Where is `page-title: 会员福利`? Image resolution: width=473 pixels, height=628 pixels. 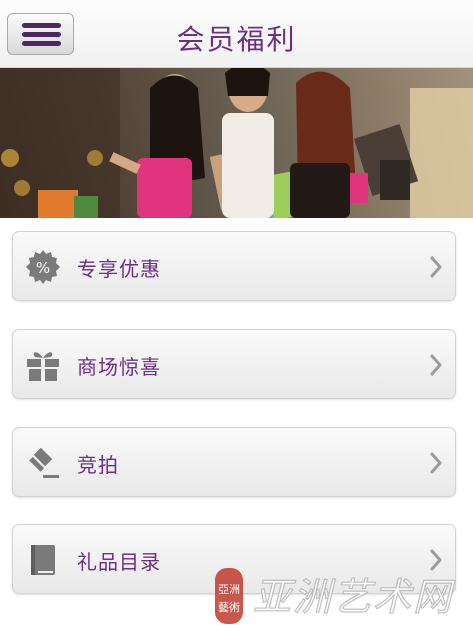 page-title: 会员福利 is located at coordinates (236, 39).